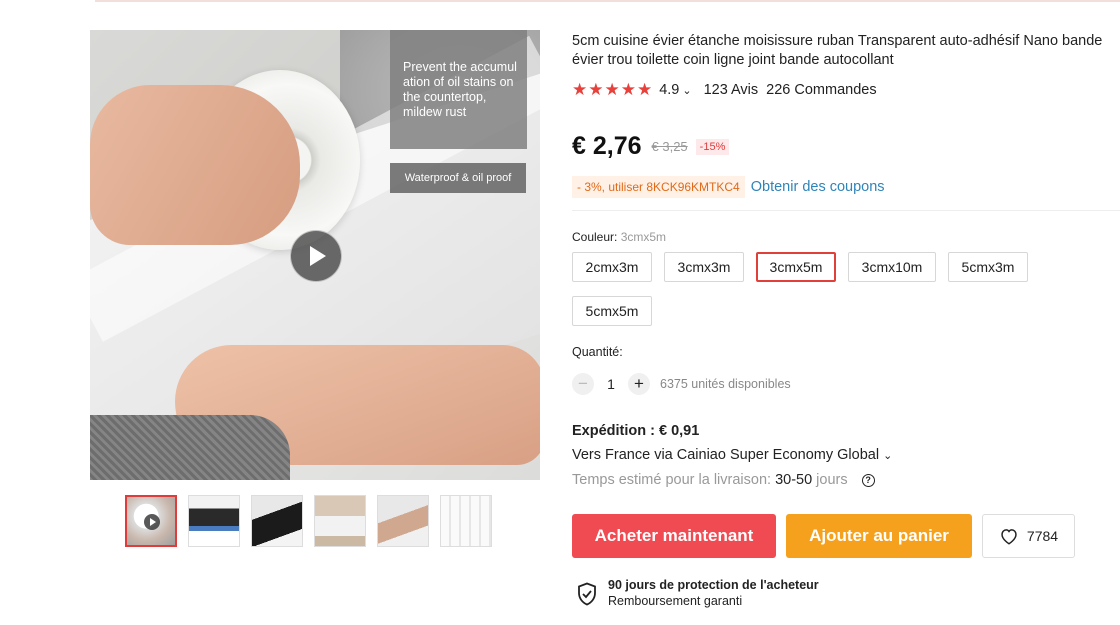  What do you see at coordinates (636, 431) in the screenshot?
I see `shipping-cost: Expédition : € 0,91` at bounding box center [636, 431].